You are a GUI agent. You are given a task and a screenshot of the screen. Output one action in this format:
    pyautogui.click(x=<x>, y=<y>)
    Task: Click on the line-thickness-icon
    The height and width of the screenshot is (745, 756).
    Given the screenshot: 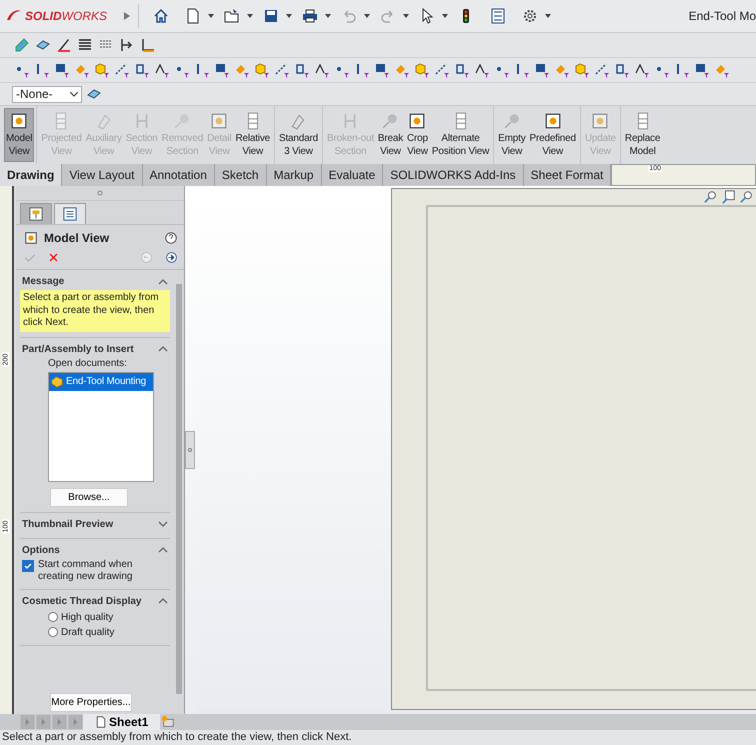 What is the action you would take?
    pyautogui.click(x=85, y=45)
    